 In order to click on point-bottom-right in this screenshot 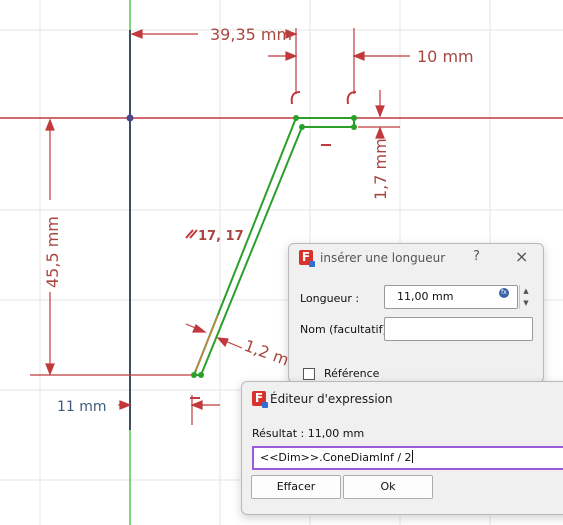, I will do `click(201, 375)`.